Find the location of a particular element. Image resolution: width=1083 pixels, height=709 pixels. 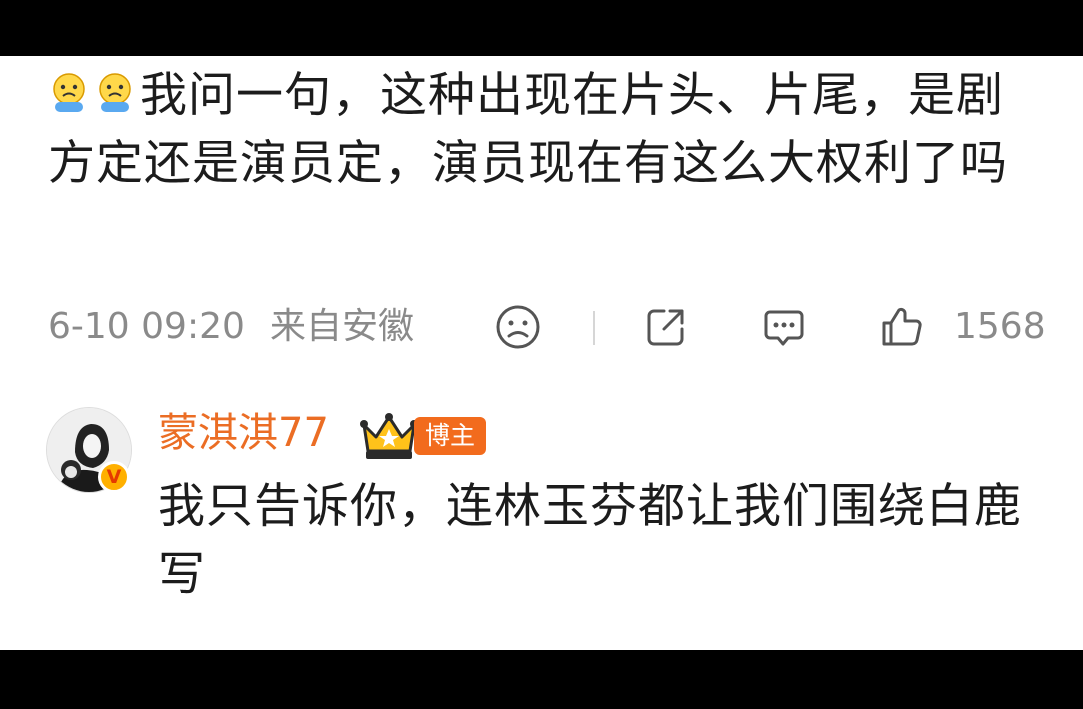

comment-meta-row: 6-10 09:20 来自安徽 1568 is located at coordinates (548, 327).